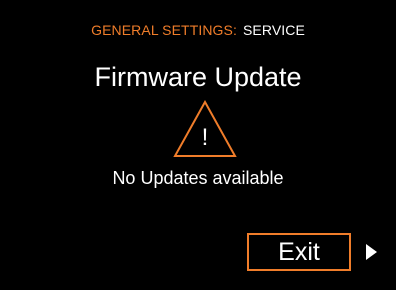  What do you see at coordinates (371, 252) in the screenshot?
I see `chevron-right-icon` at bounding box center [371, 252].